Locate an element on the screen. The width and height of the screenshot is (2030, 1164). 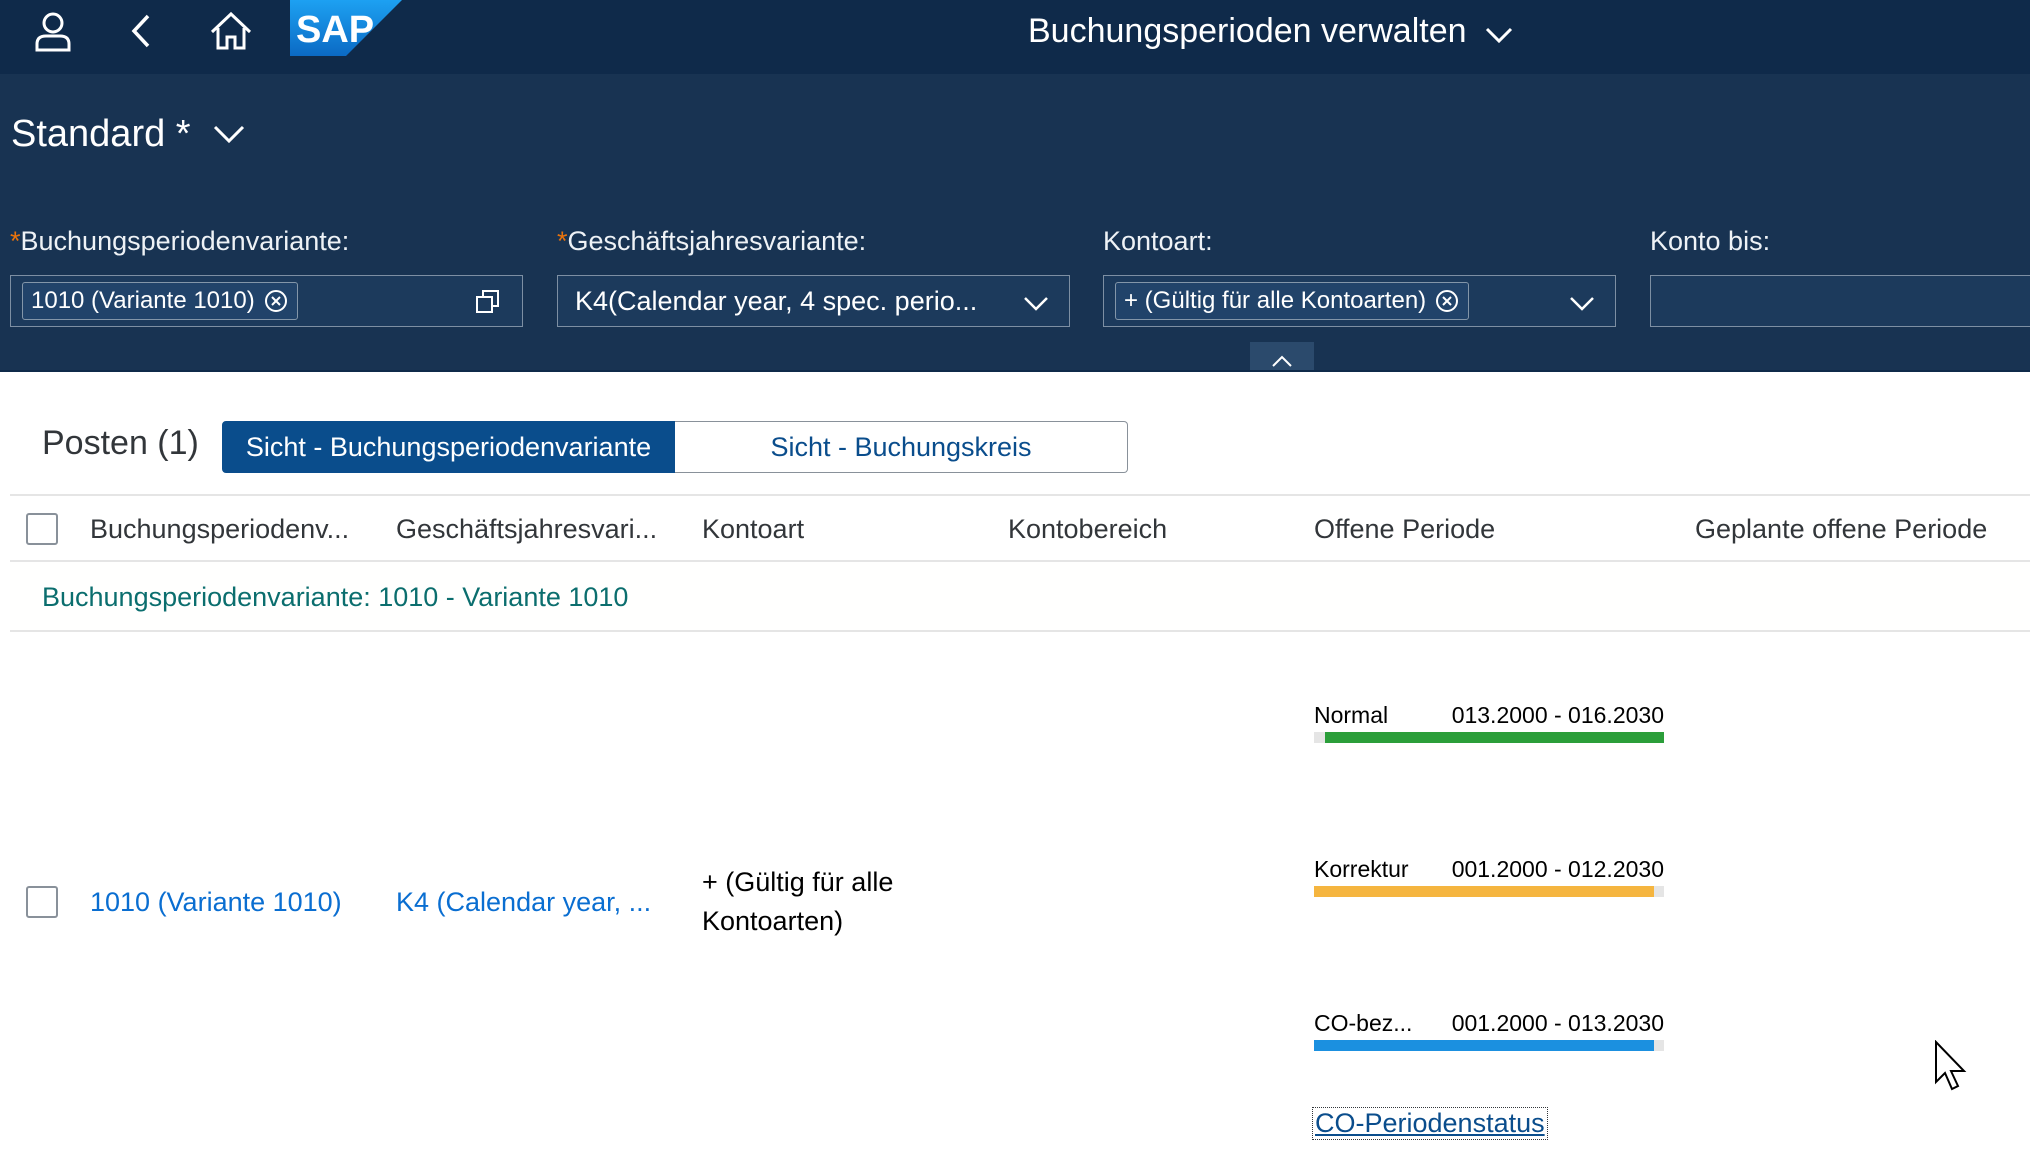
svg-text: SAP is located at coordinates (335, 30).